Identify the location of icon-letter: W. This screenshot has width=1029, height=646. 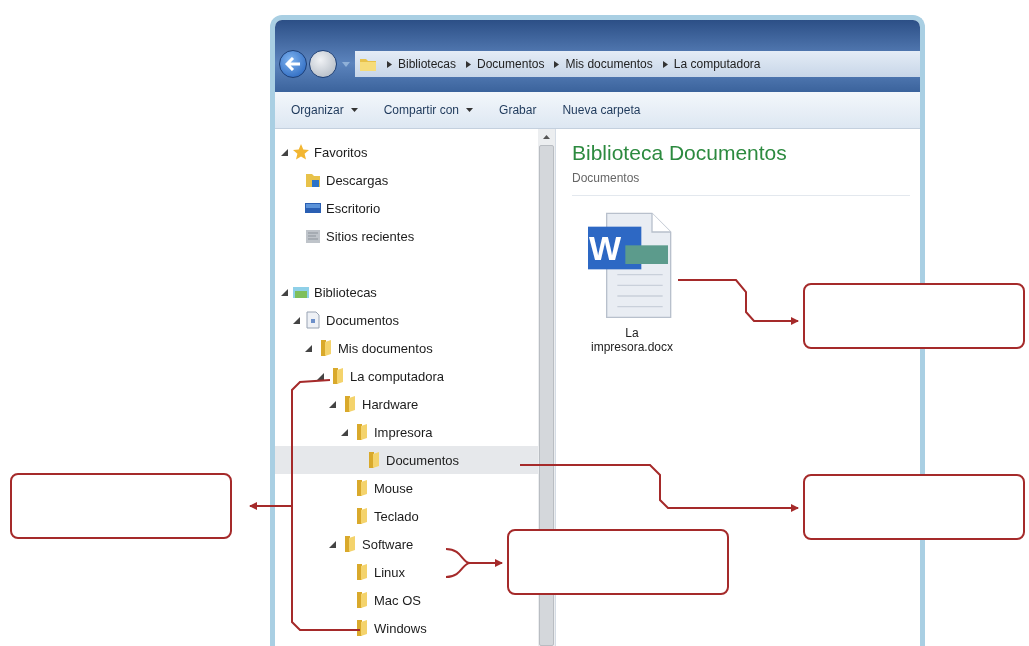
(605, 248).